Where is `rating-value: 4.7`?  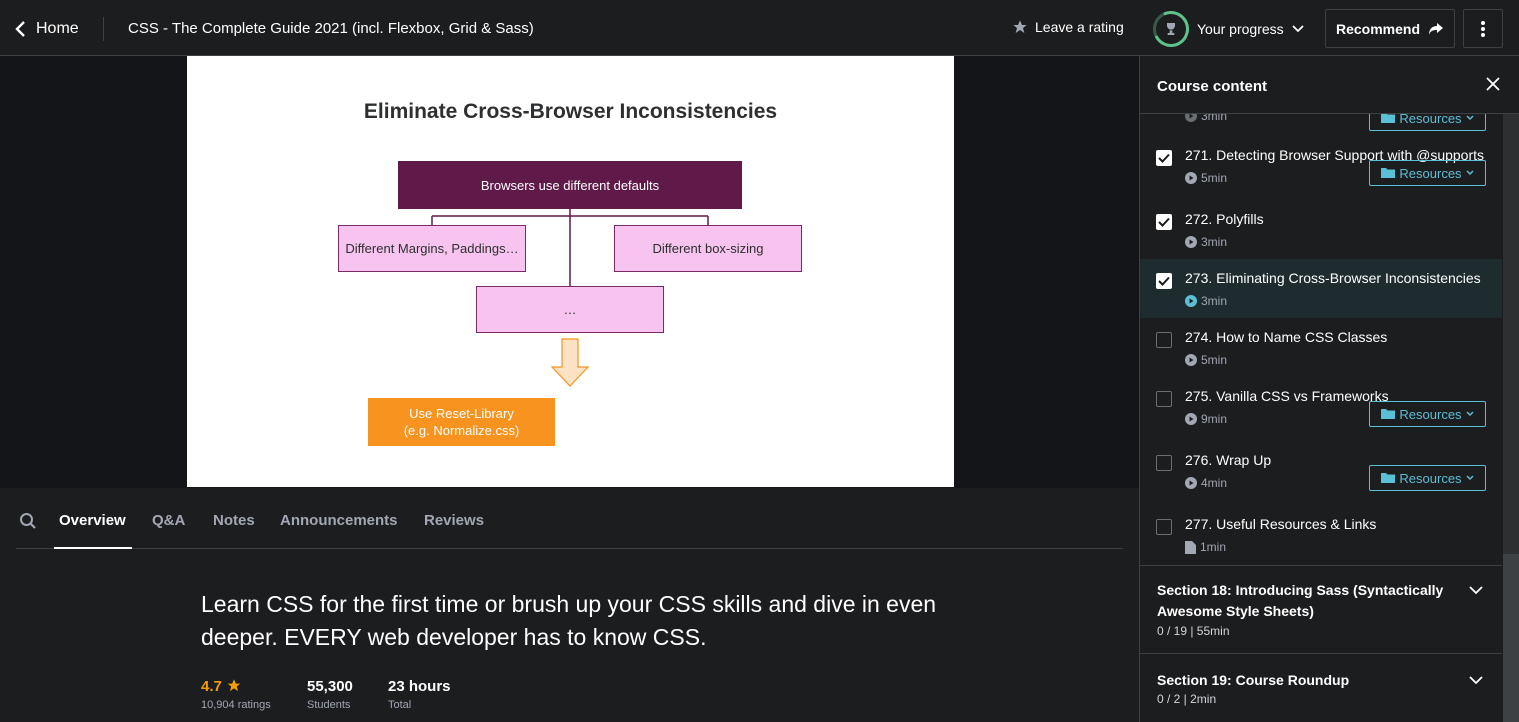 rating-value: 4.7 is located at coordinates (211, 686).